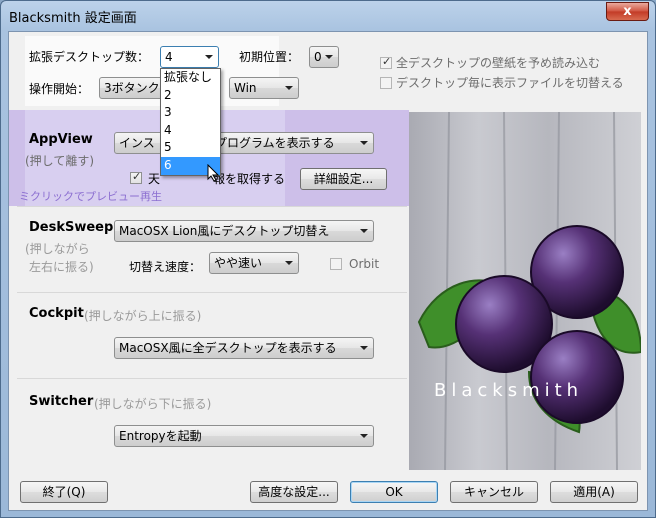 The width and height of the screenshot is (656, 518). I want to click on start-label: 操作開始：, so click(59, 89).